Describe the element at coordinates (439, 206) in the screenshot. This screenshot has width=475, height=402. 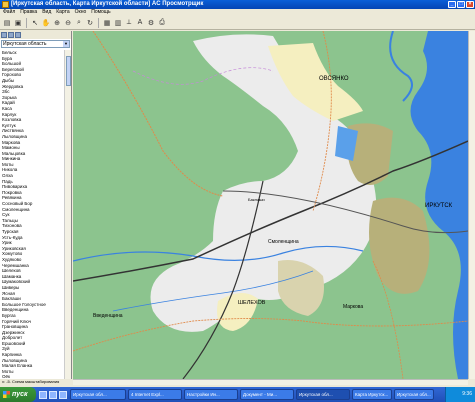
I see `map-label-irkutsk: ИРКУТСК` at that location.